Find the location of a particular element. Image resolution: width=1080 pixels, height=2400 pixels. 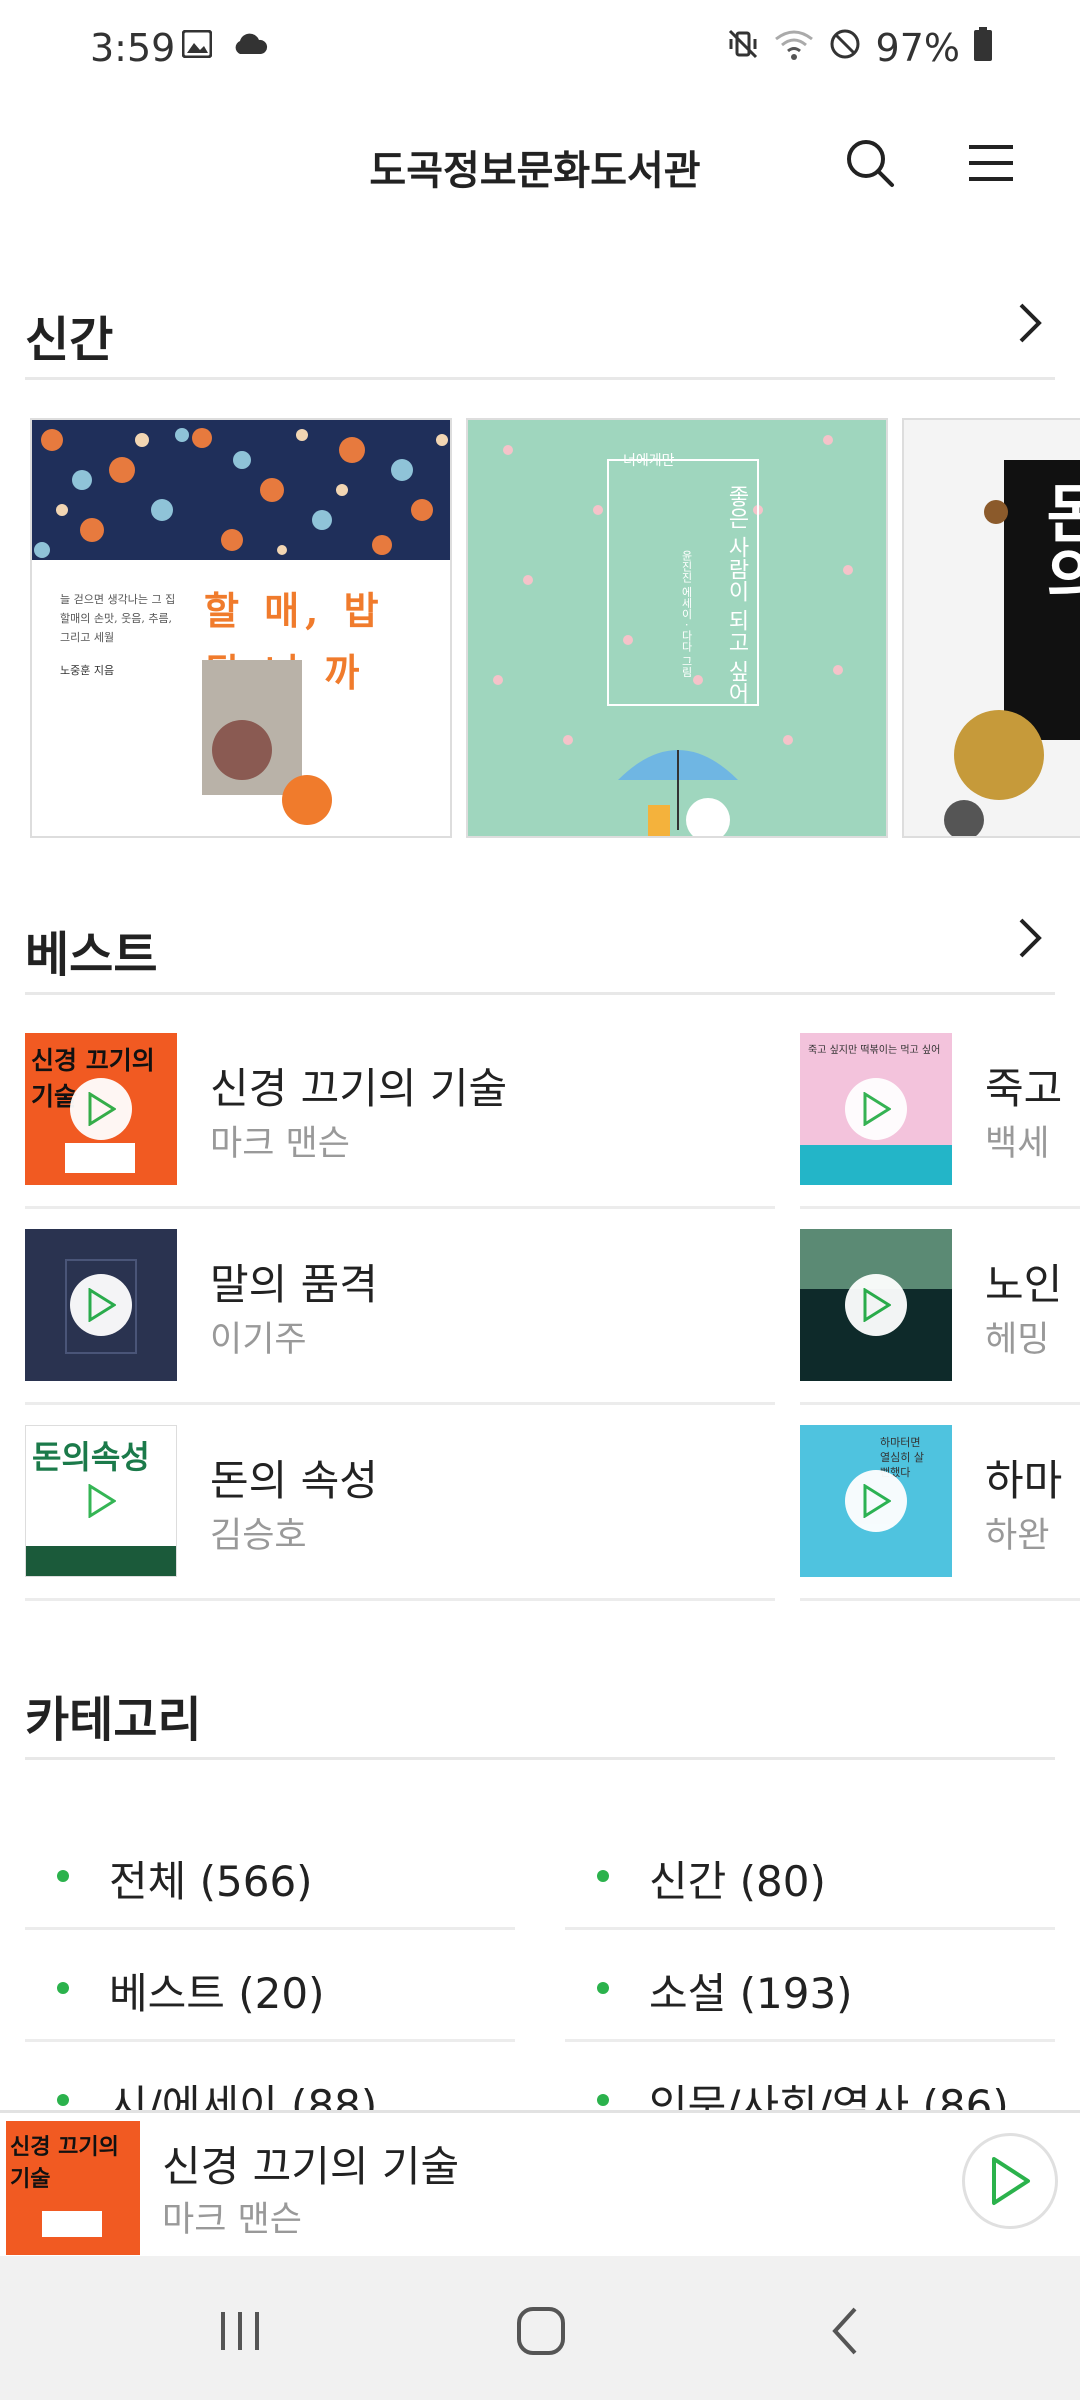

category-label: 소설 (193) is located at coordinates (751, 1993).